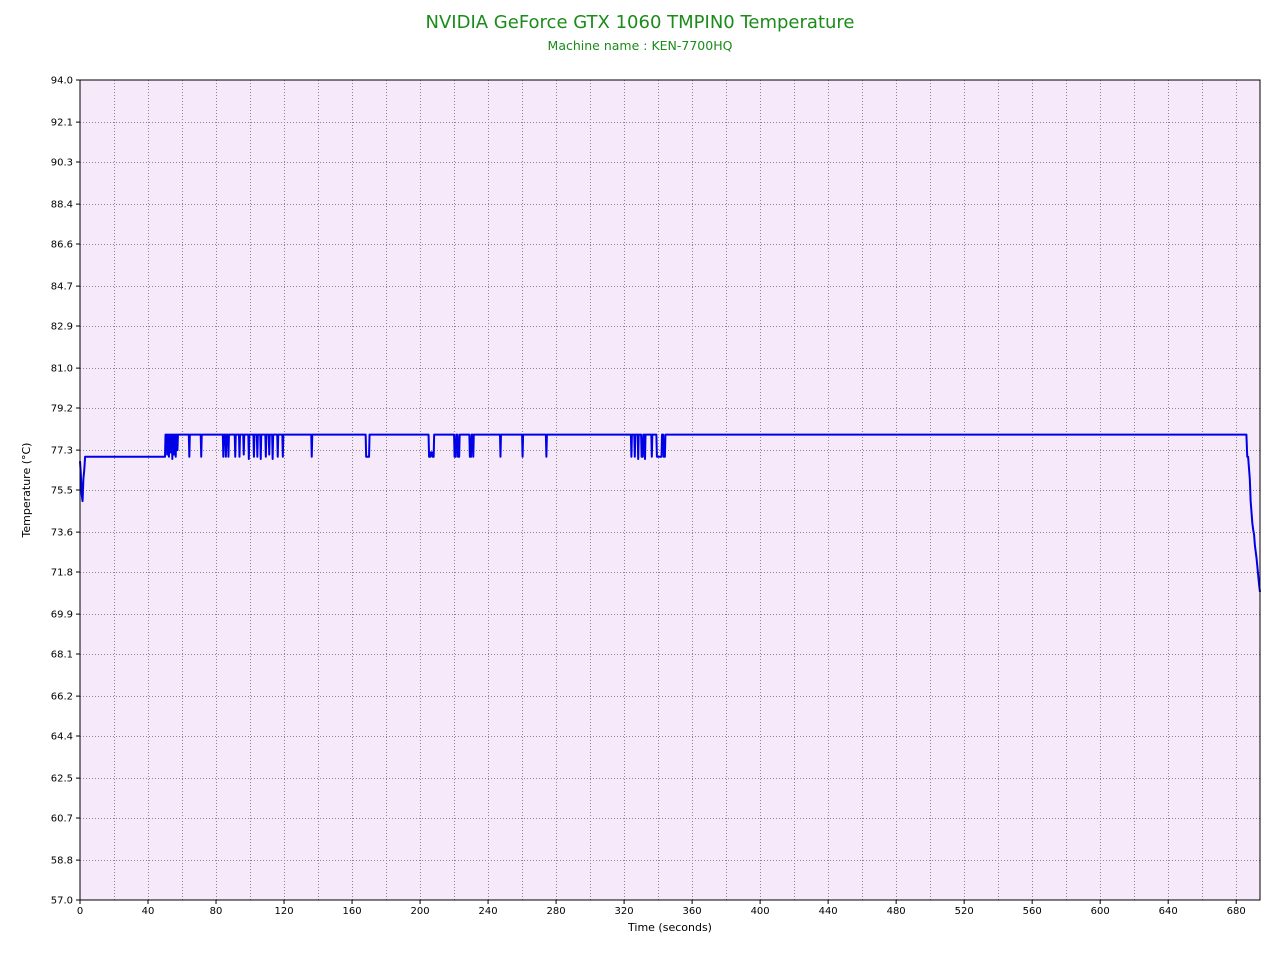 Image resolution: width=1280 pixels, height=960 pixels. I want to click on y-tick-label: 73.6, so click(62, 533).